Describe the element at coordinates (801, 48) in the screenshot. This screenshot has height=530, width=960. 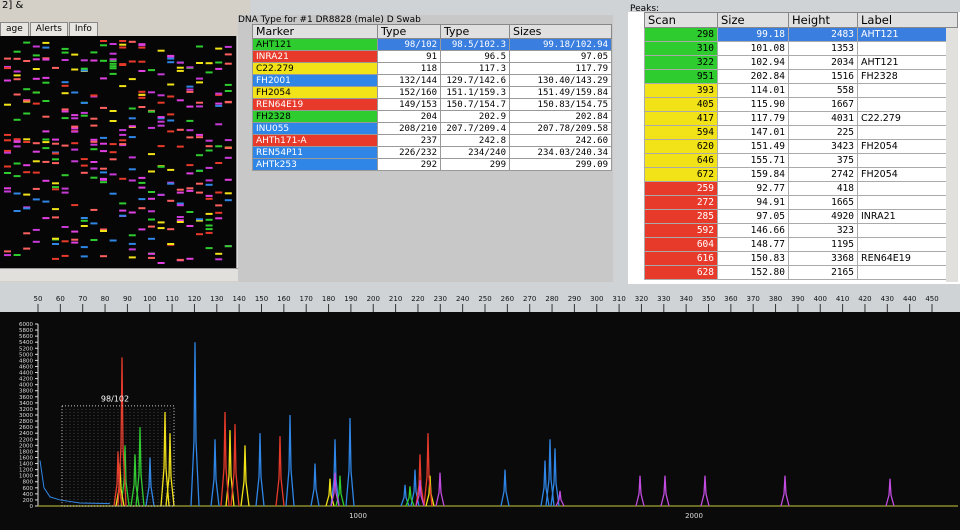
I see `peak-row: 310 101.08 1353` at that location.